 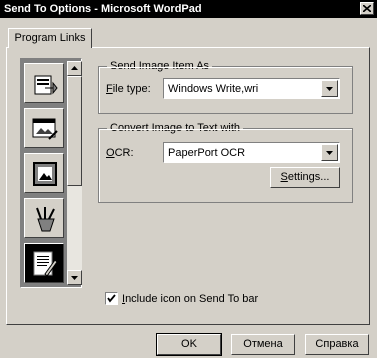 I want to click on picture-viewer-app-icon, so click(x=45, y=174).